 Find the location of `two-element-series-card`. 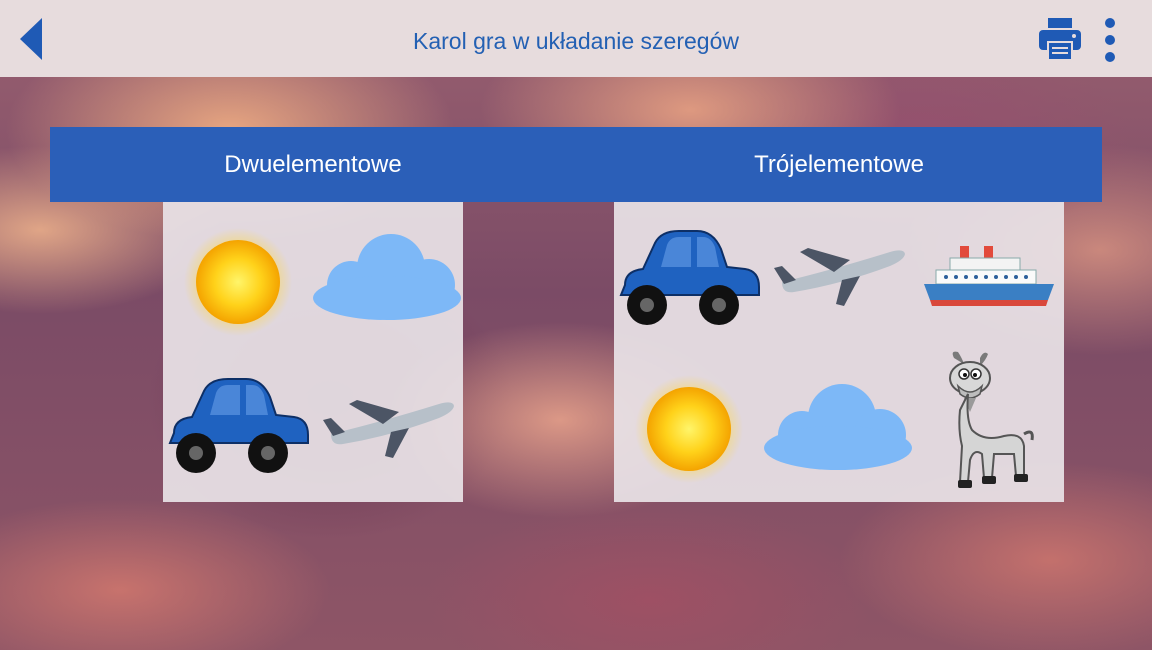

two-element-series-card is located at coordinates (313, 352).